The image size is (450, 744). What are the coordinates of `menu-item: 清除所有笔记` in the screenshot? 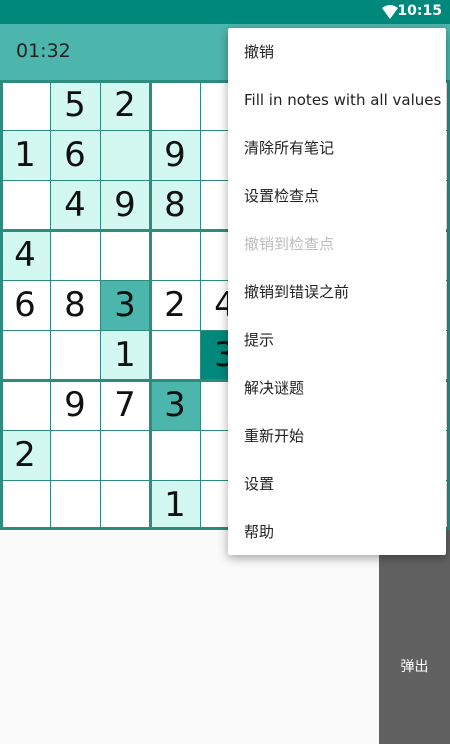 It's located at (337, 148).